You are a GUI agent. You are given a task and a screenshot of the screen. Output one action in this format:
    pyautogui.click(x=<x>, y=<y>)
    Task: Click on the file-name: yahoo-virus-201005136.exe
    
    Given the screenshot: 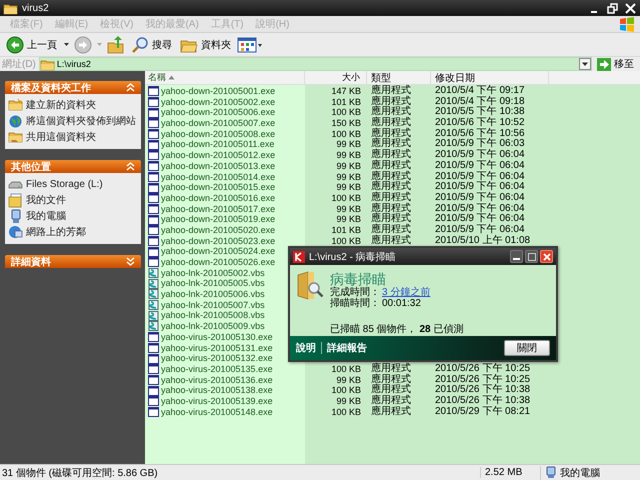 What is the action you would take?
    pyautogui.click(x=210, y=380)
    